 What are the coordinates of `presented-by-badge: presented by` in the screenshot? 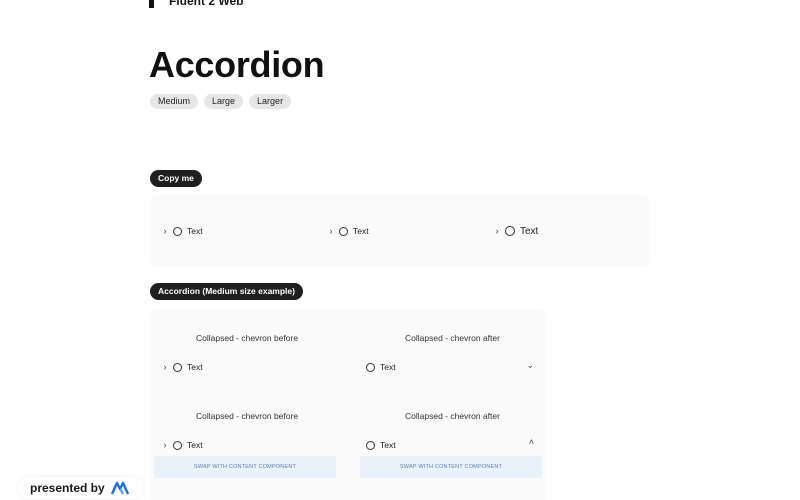 It's located at (80, 488).